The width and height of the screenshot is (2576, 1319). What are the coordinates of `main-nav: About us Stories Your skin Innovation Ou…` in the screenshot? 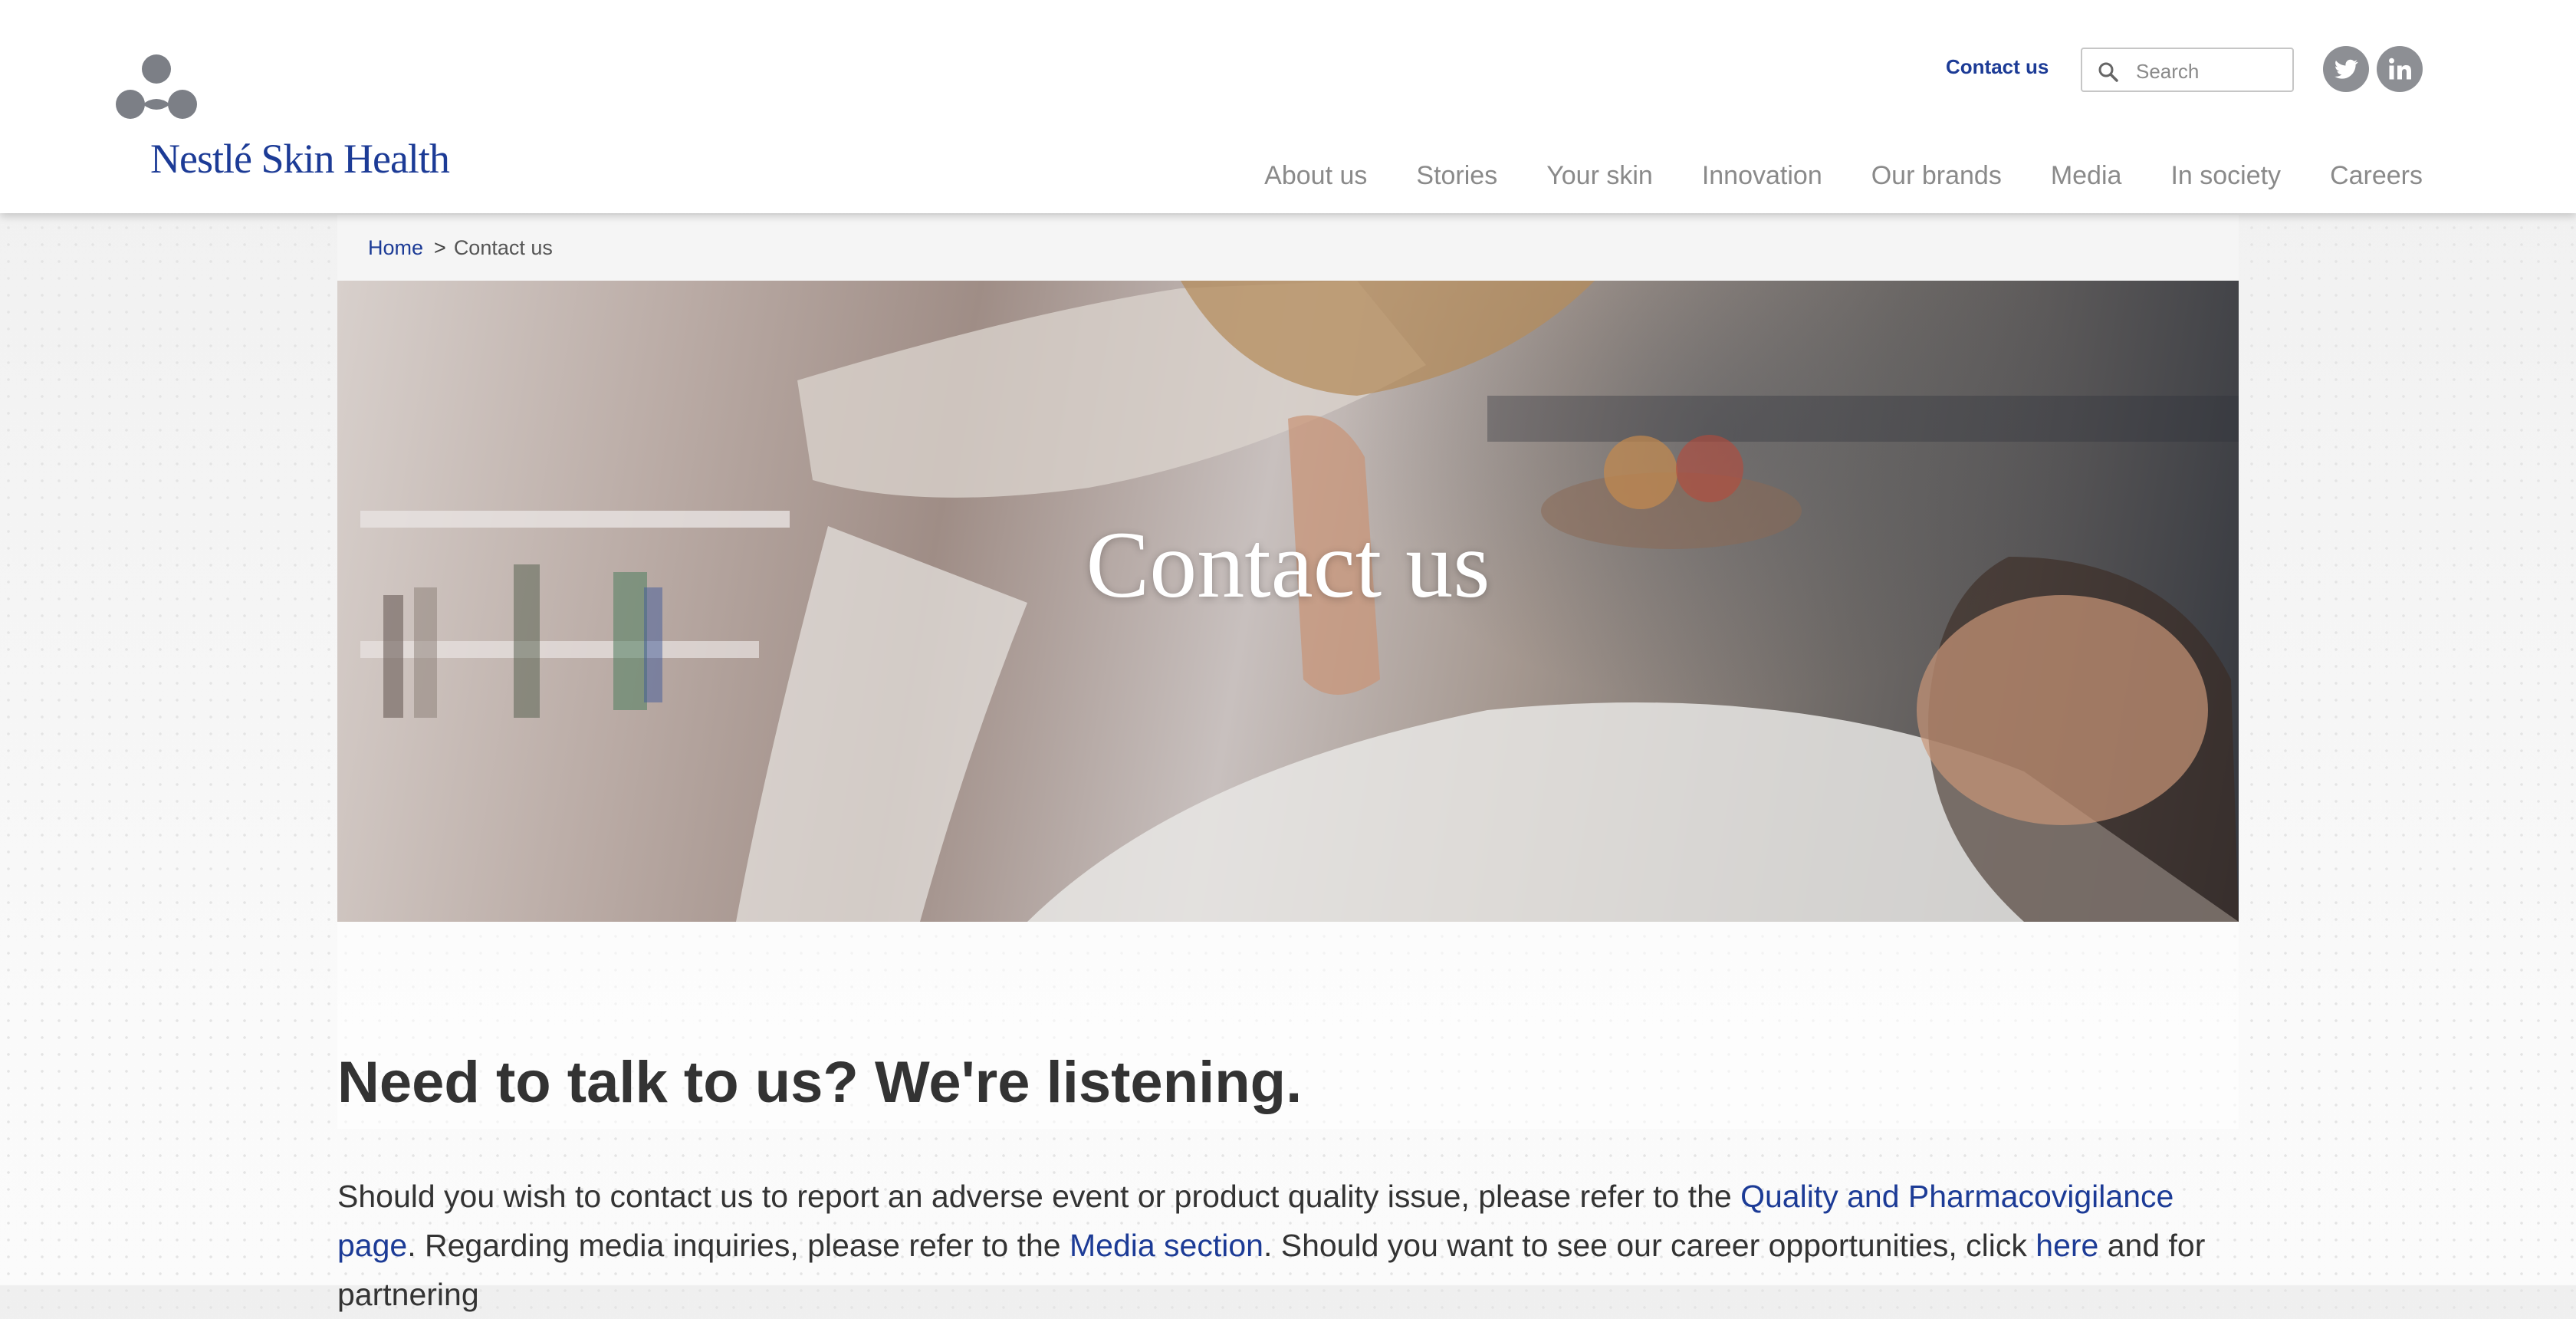 It's located at (1819, 176).